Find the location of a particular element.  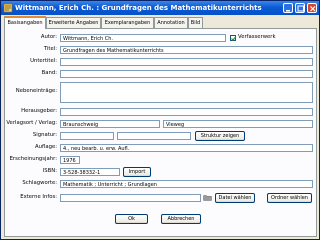

verlagsort-label: Verlagsort / Verlag: is located at coordinates (31, 123).